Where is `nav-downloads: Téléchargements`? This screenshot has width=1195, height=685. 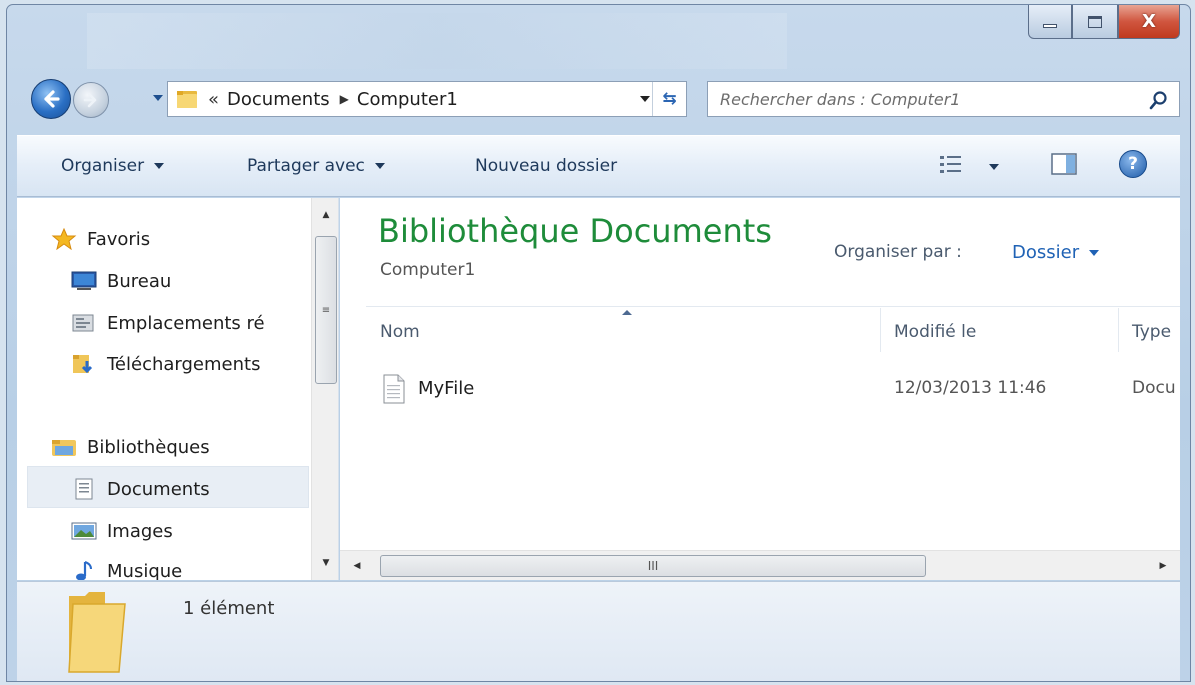 nav-downloads: Téléchargements is located at coordinates (165, 364).